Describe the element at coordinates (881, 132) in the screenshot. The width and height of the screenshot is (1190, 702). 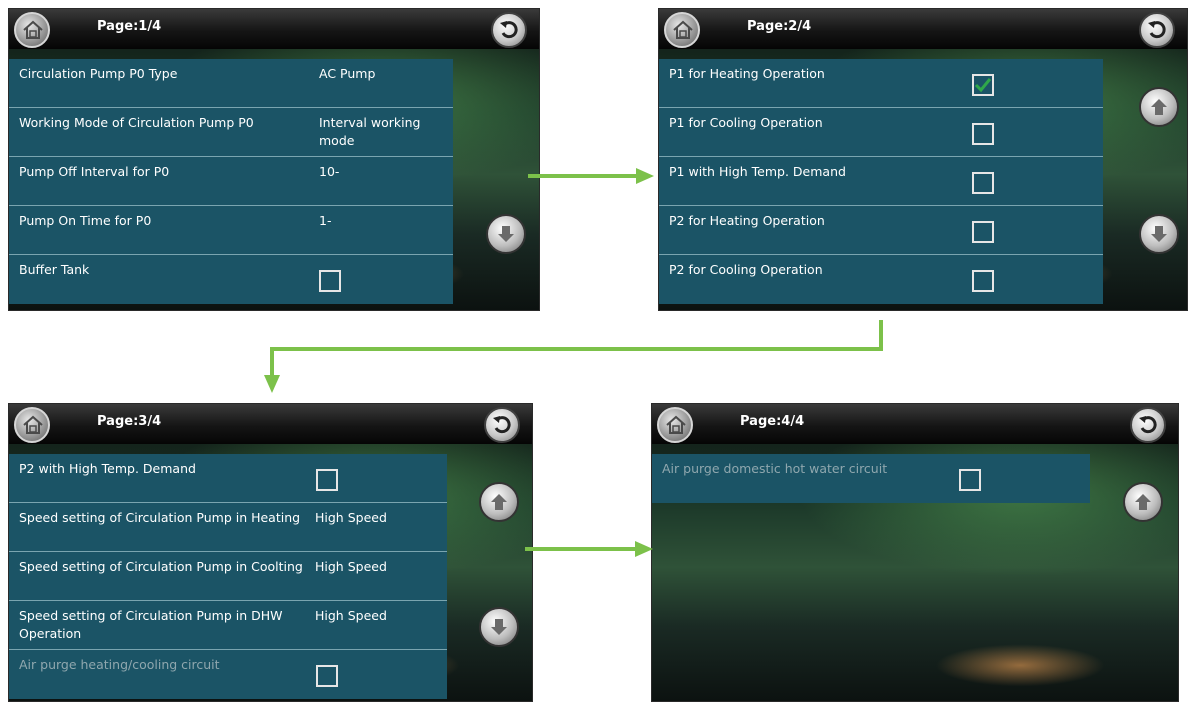
I see `row-p1-cooling: P1 for Cooling Operation` at that location.